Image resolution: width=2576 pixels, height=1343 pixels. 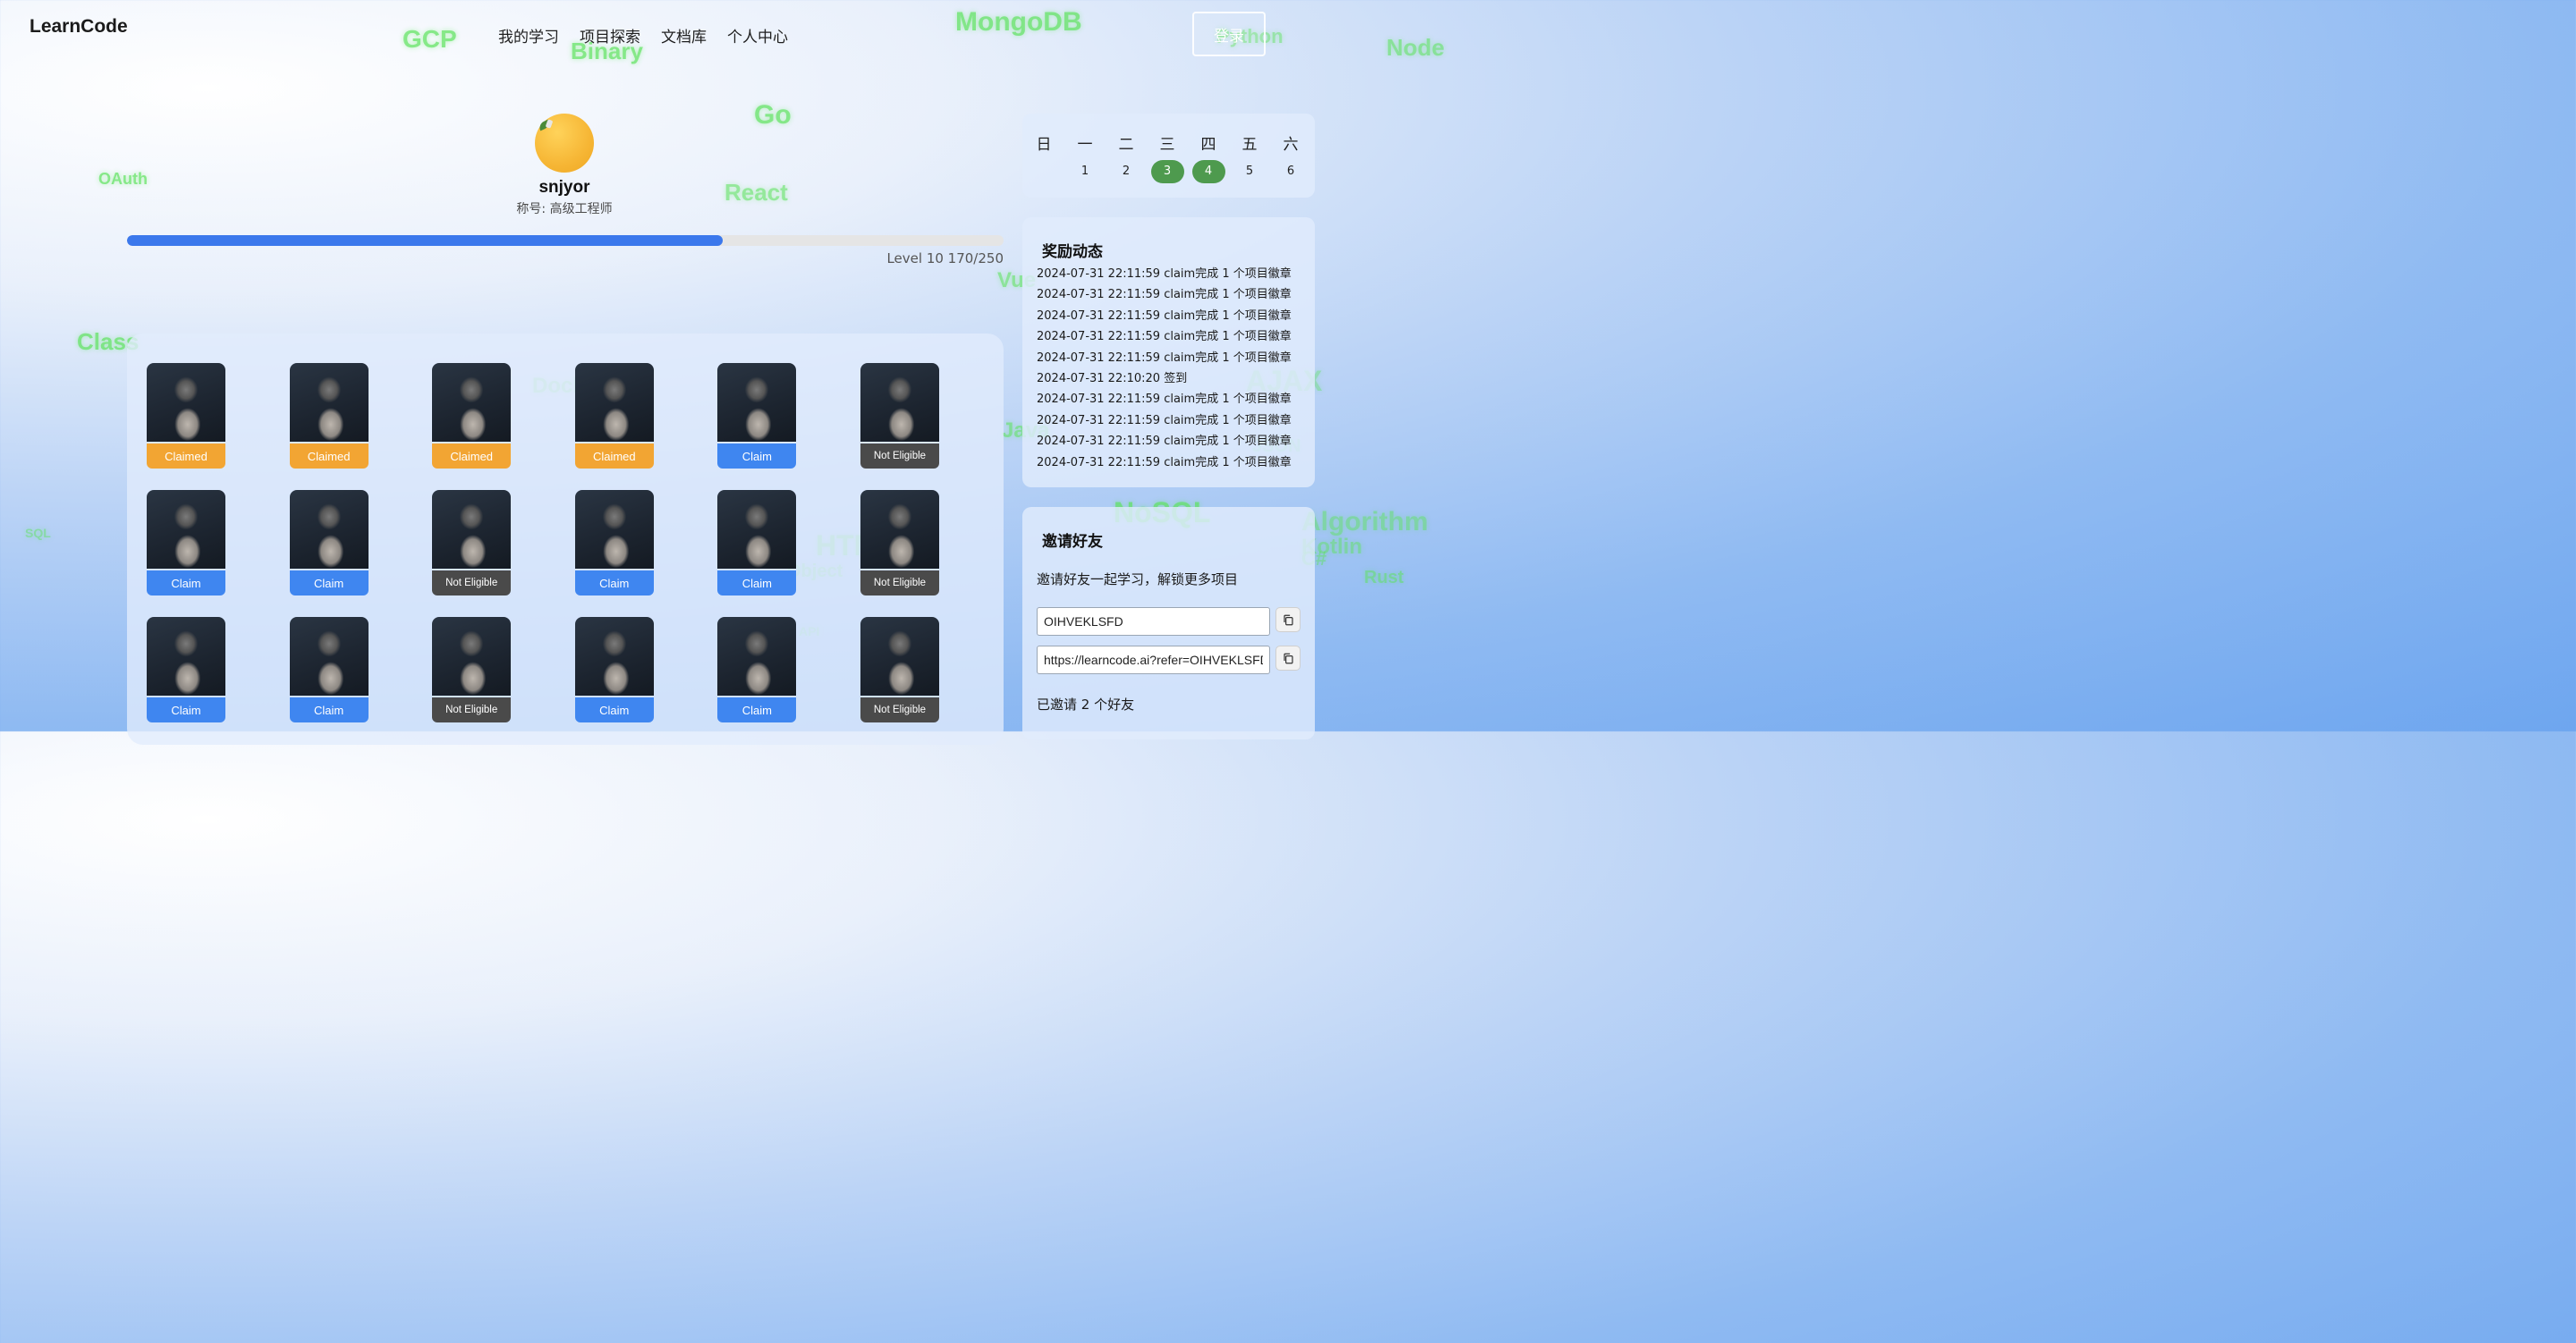 I want to click on calendar-day: 1, so click(x=1085, y=172).